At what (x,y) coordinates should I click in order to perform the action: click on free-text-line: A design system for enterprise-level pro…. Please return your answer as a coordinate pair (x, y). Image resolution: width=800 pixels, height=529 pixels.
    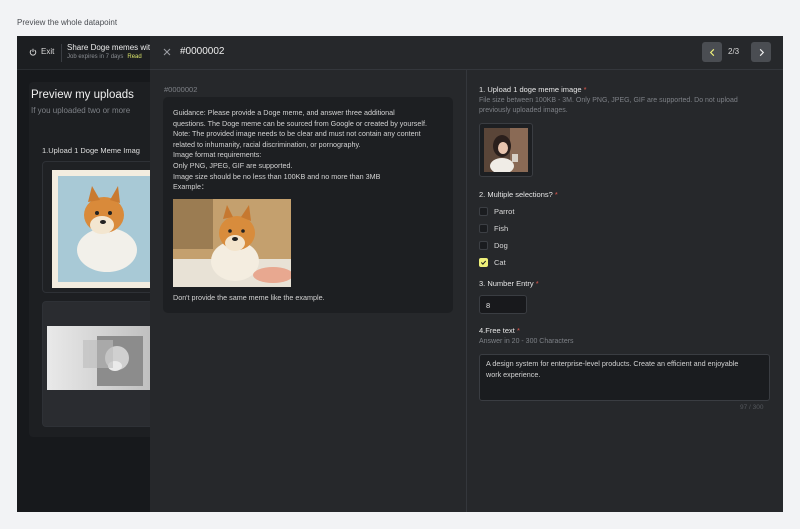
    Looking at the image, I should click on (612, 363).